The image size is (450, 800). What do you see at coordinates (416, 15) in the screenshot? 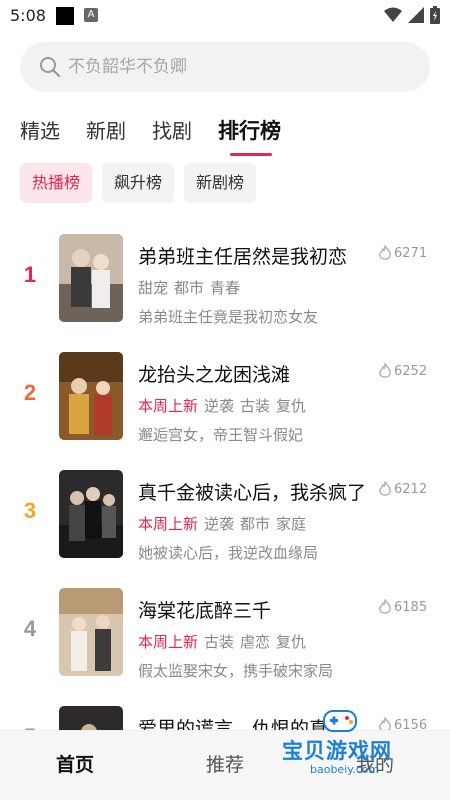
I see `signal-icon` at bounding box center [416, 15].